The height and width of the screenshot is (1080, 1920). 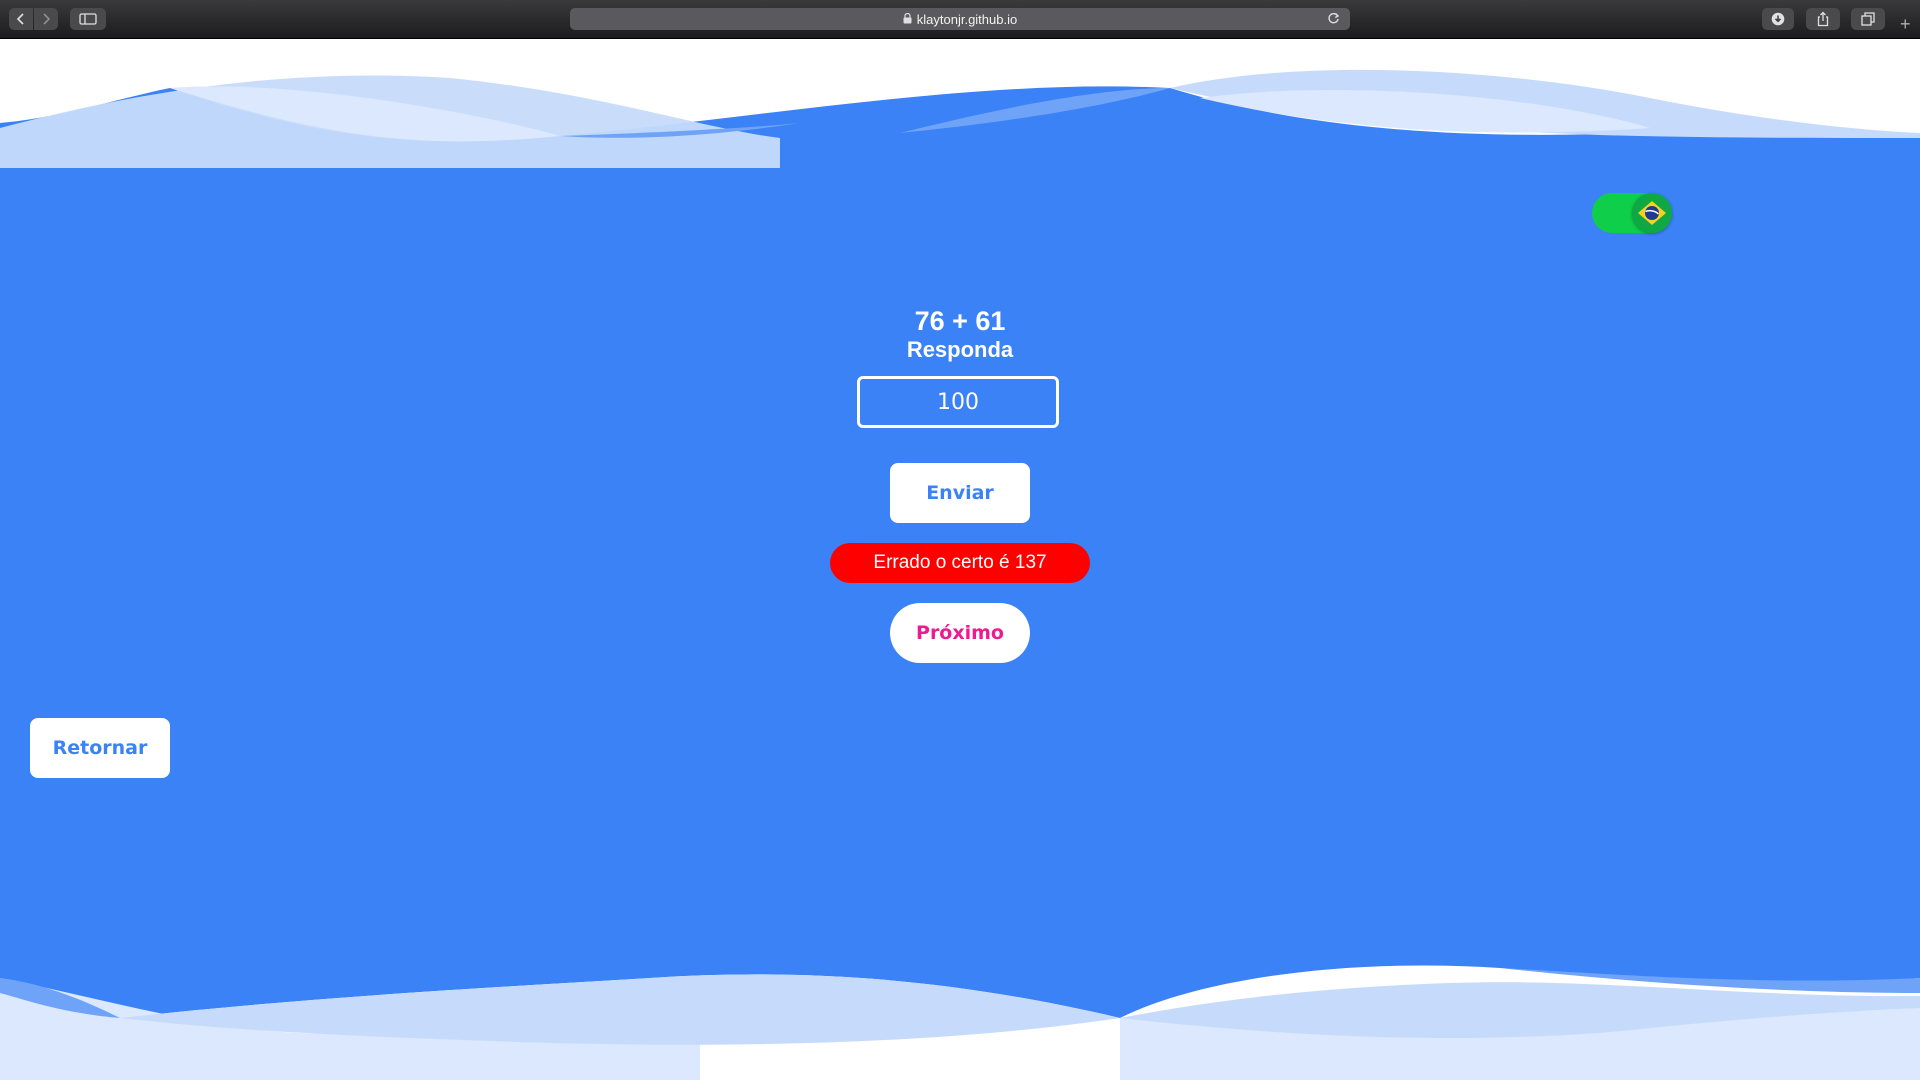 What do you see at coordinates (960, 563) in the screenshot?
I see `result-message: Errado o certo é 137` at bounding box center [960, 563].